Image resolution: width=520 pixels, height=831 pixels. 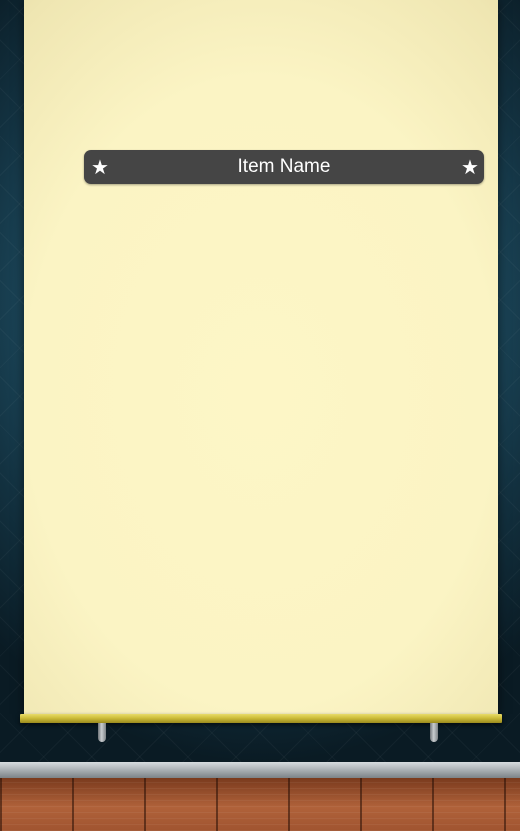 What do you see at coordinates (434, 732) in the screenshot?
I see `banner-foot-right` at bounding box center [434, 732].